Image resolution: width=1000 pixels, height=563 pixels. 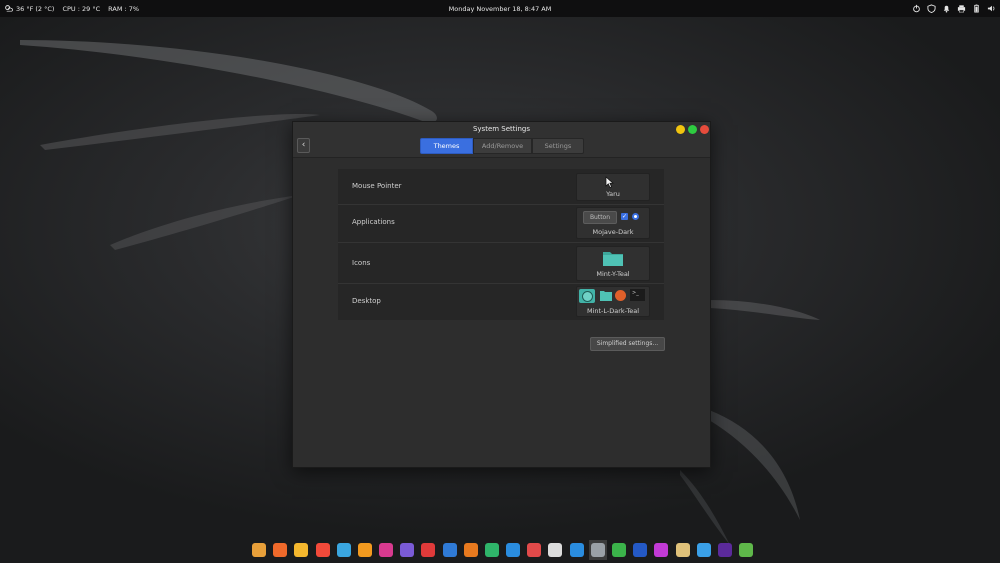 I want to click on close-button, so click(x=704, y=129).